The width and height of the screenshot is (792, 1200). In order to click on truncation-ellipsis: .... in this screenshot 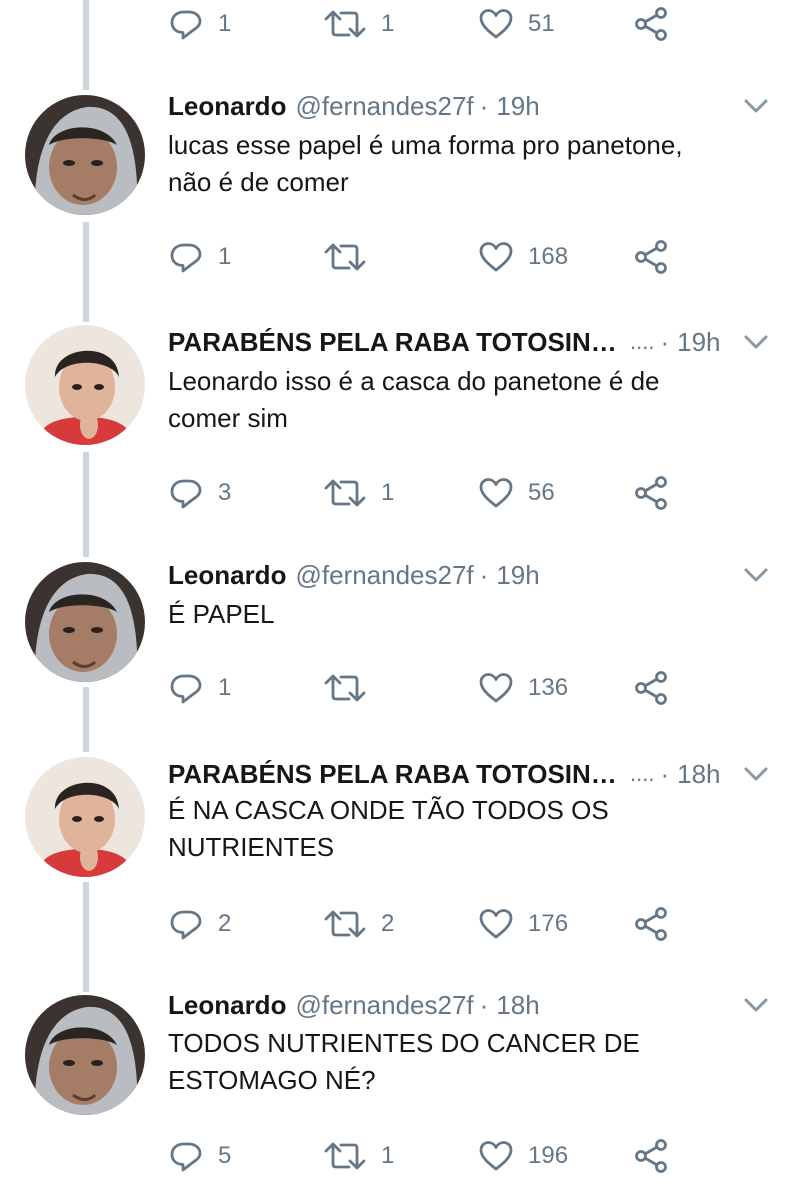, I will do `click(642, 773)`.